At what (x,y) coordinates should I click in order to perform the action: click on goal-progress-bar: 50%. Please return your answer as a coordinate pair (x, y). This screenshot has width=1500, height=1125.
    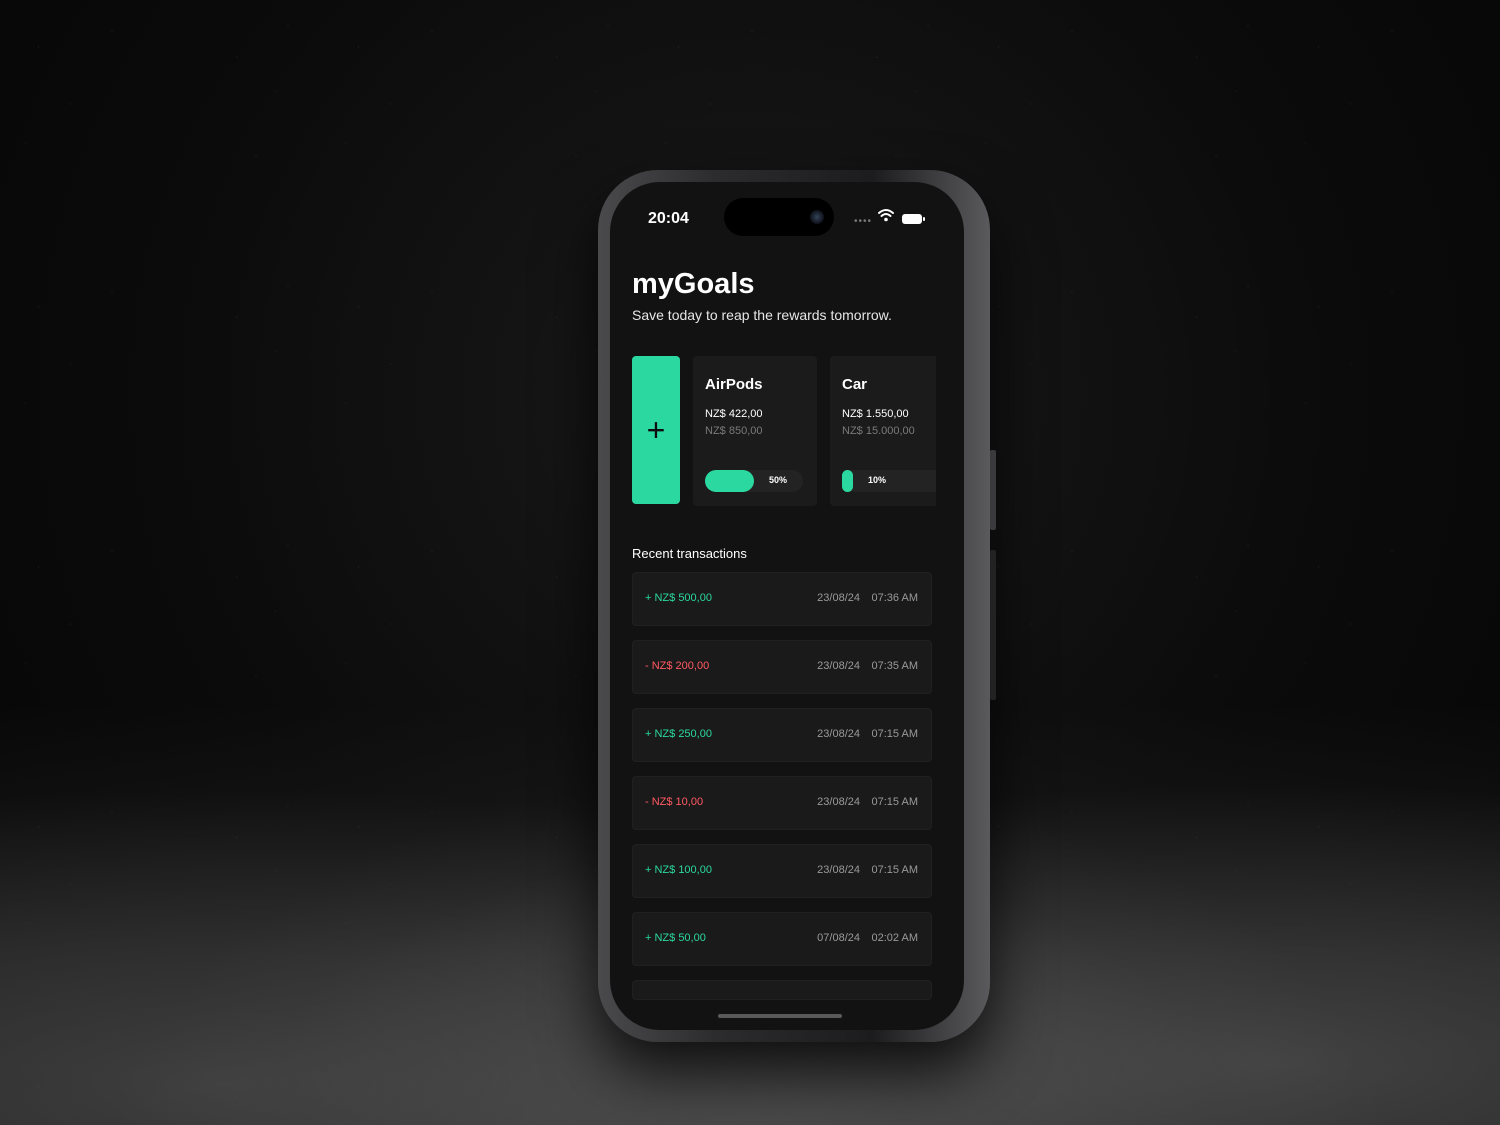
    Looking at the image, I should click on (754, 481).